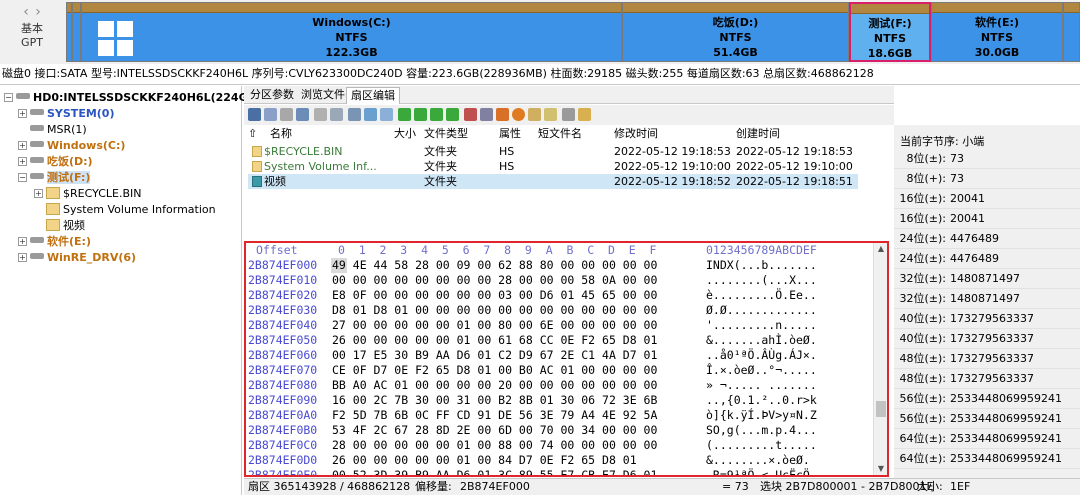 The image size is (1080, 495). What do you see at coordinates (65, 226) in the screenshot?
I see `tree-item-video: 视频` at bounding box center [65, 226].